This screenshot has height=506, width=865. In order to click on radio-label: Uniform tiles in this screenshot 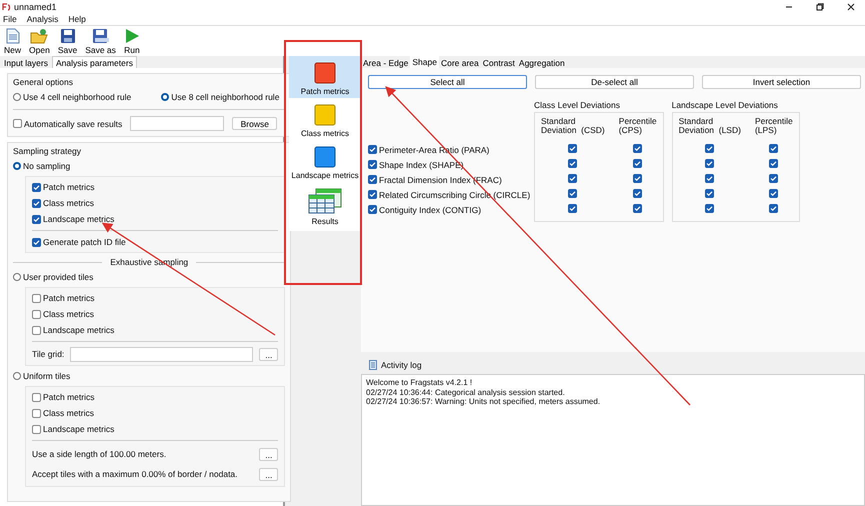, I will do `click(46, 376)`.